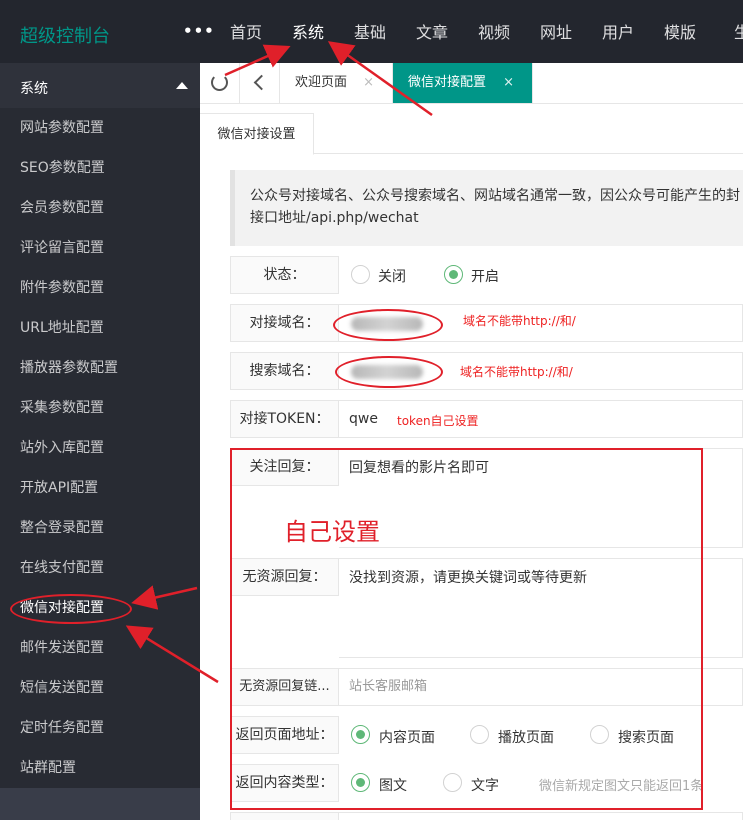 Image resolution: width=743 pixels, height=820 pixels. Describe the element at coordinates (284, 816) in the screenshot. I see `next-row-label` at that location.